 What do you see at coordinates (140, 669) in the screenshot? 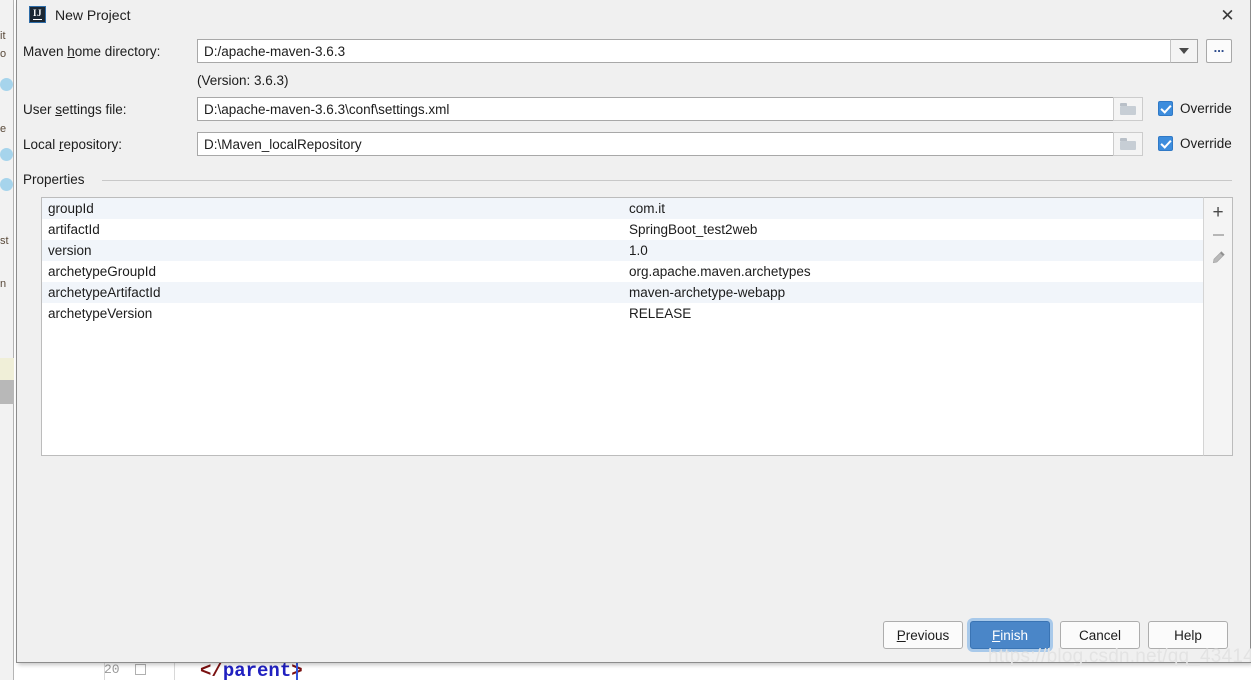
I see `bg-code-fold-icon` at bounding box center [140, 669].